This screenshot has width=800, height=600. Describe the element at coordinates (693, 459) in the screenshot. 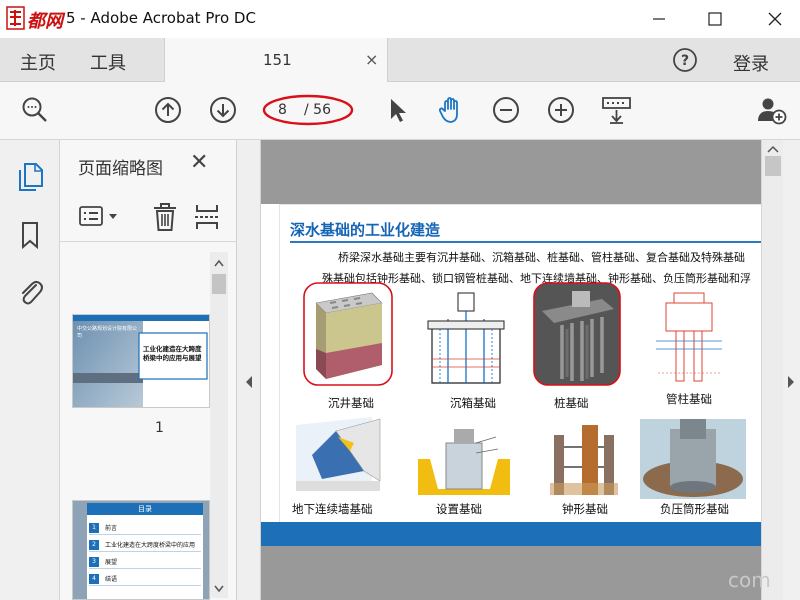

I see `suction-bucket-figure` at that location.